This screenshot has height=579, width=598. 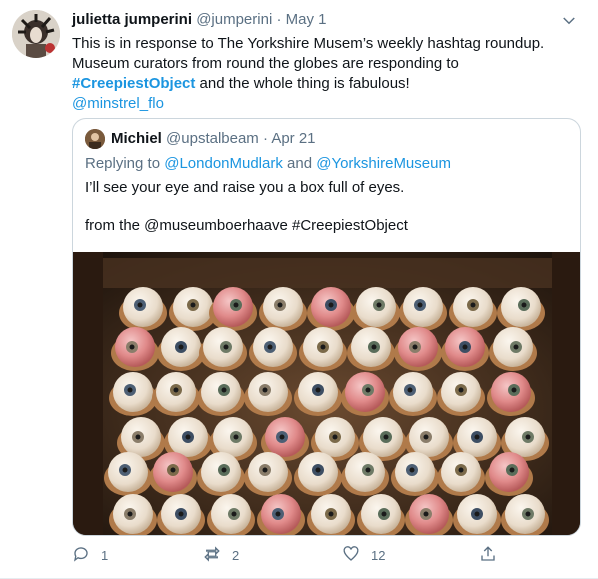 What do you see at coordinates (132, 19) in the screenshot?
I see `author-name: julietta jumperini` at bounding box center [132, 19].